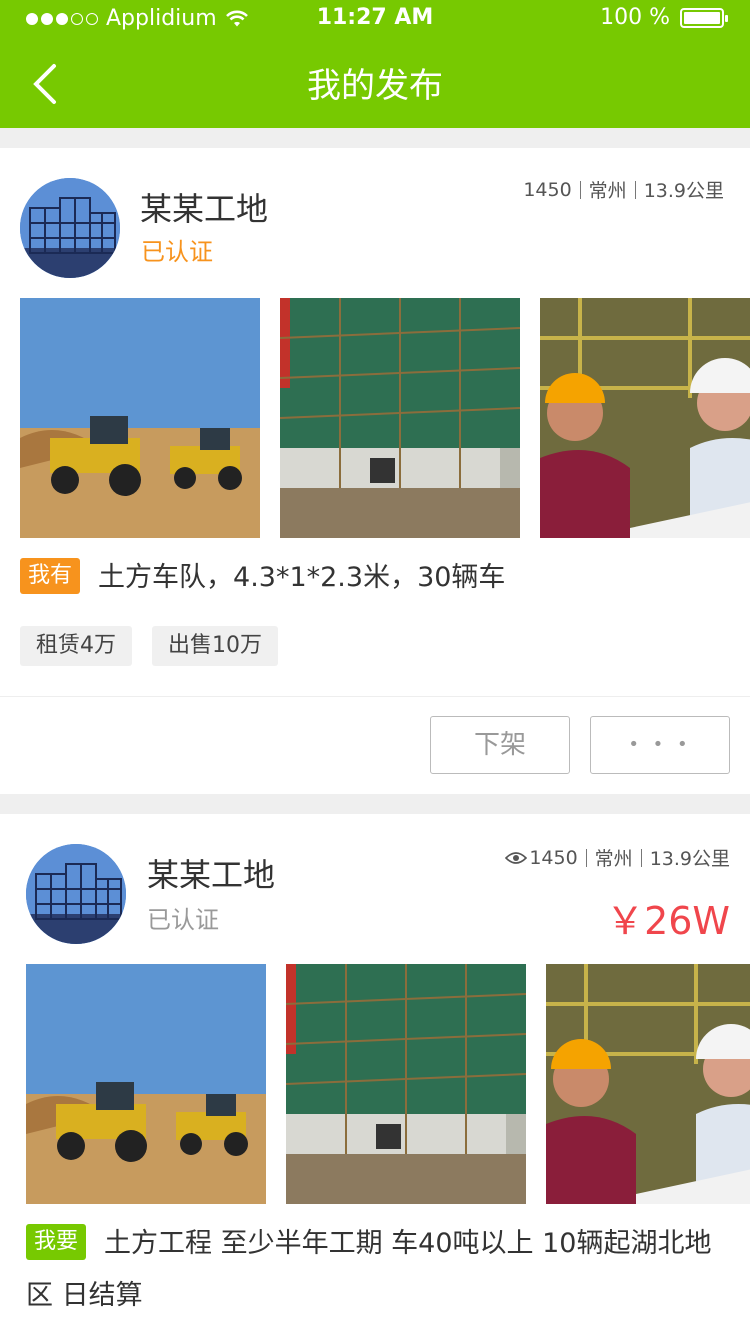 This screenshot has height=1344, width=750. I want to click on post-title-row: 我要 土方工程 至少半年工期 车40吨以上 10辆起湖北地区 日结算, so click(378, 1270).